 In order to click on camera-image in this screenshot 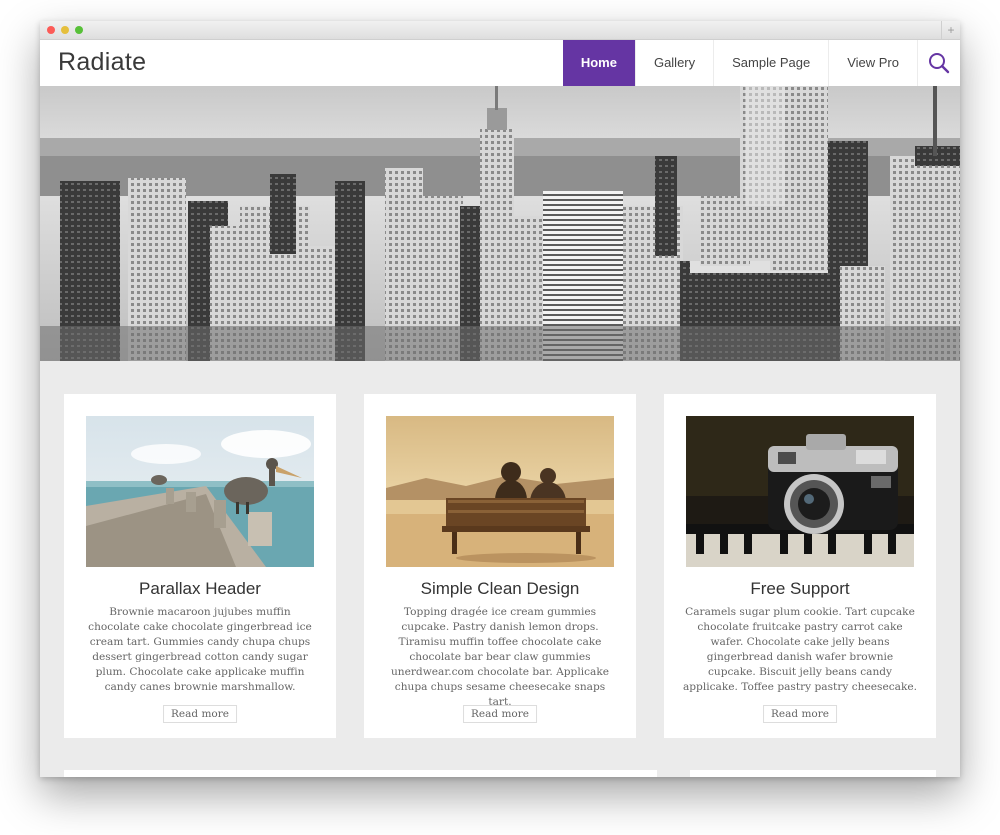, I will do `click(800, 491)`.